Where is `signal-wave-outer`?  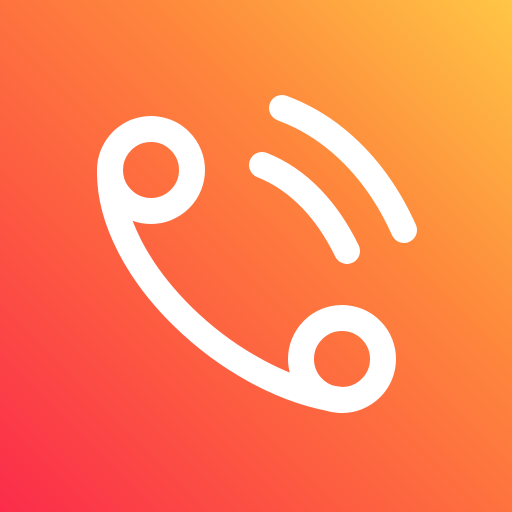 signal-wave-outer is located at coordinates (343, 169).